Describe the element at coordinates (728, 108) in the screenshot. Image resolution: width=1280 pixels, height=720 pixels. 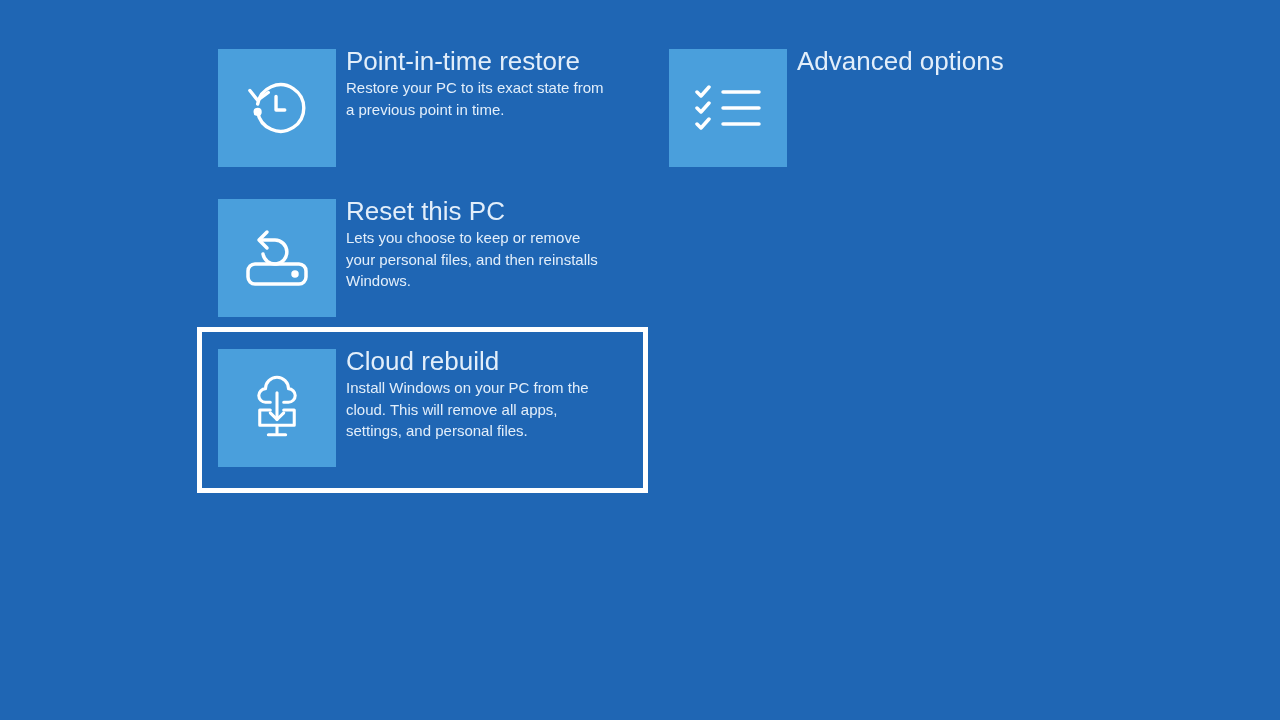
I see `checklist-icon` at that location.